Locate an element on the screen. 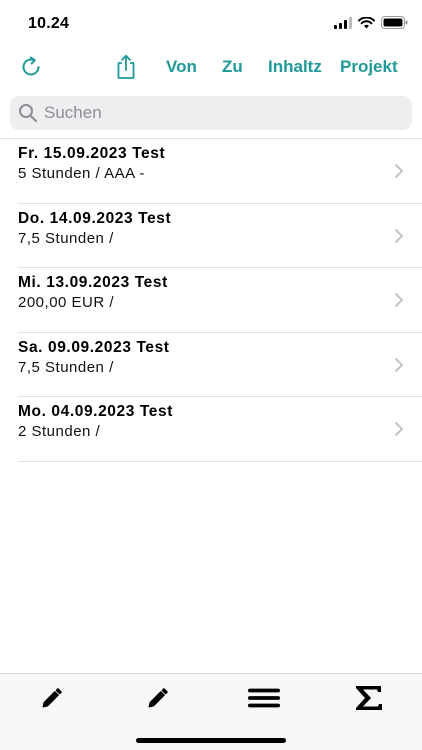  status-icons is located at coordinates (371, 22).